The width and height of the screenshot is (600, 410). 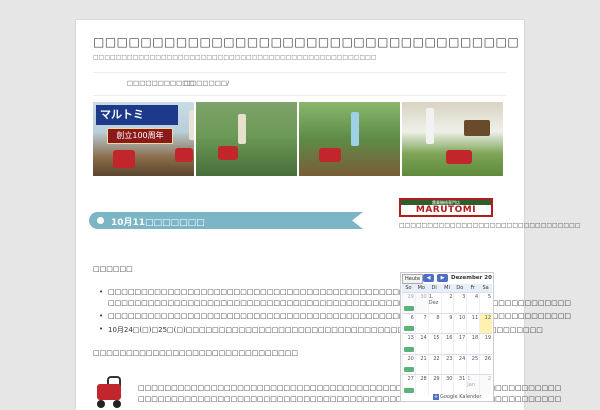 What do you see at coordinates (421, 344) in the screenshot?
I see `calendar-day: 14` at bounding box center [421, 344].